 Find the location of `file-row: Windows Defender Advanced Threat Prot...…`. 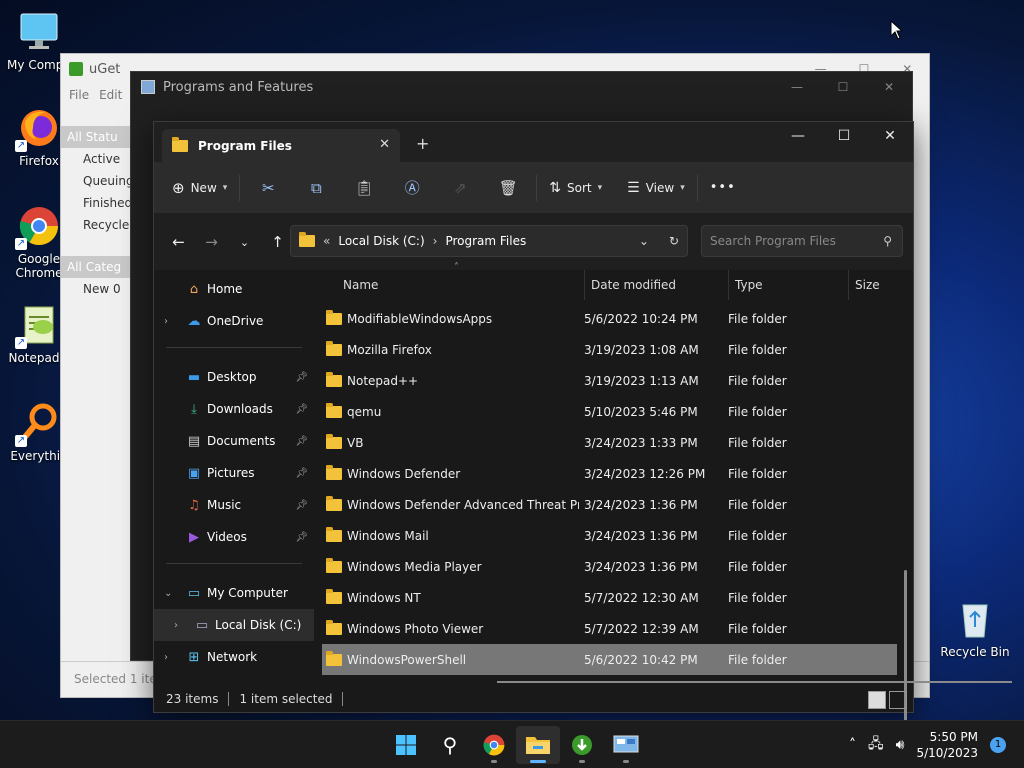

file-row: Windows Defender Advanced Threat Prot...… is located at coordinates (609, 504).